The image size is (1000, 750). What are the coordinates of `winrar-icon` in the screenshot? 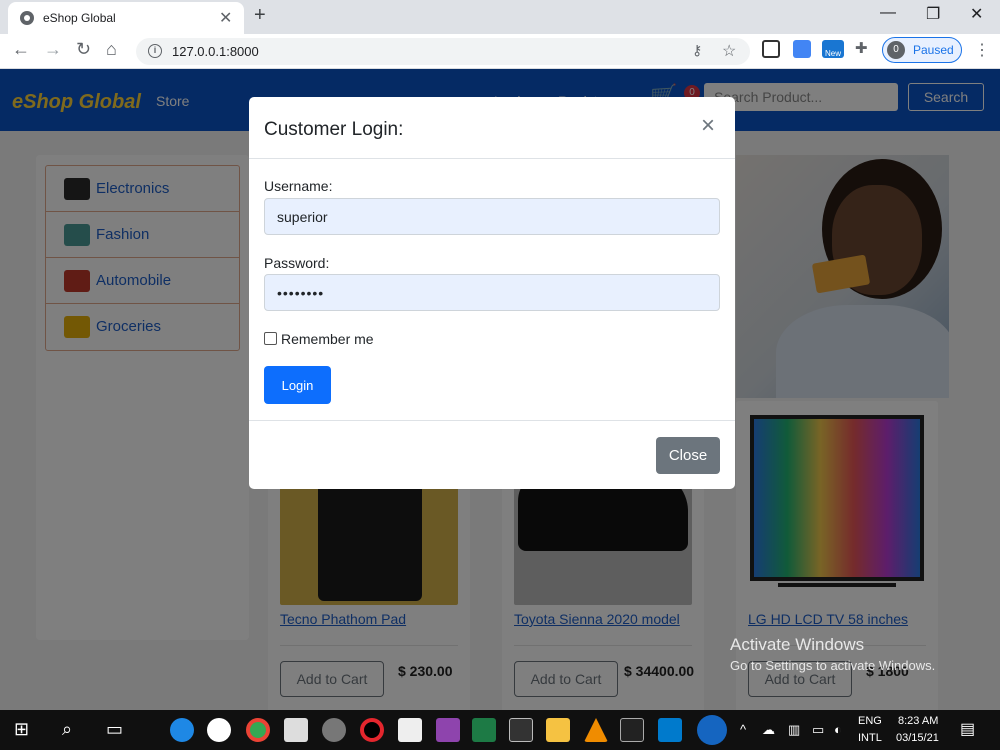 It's located at (448, 730).